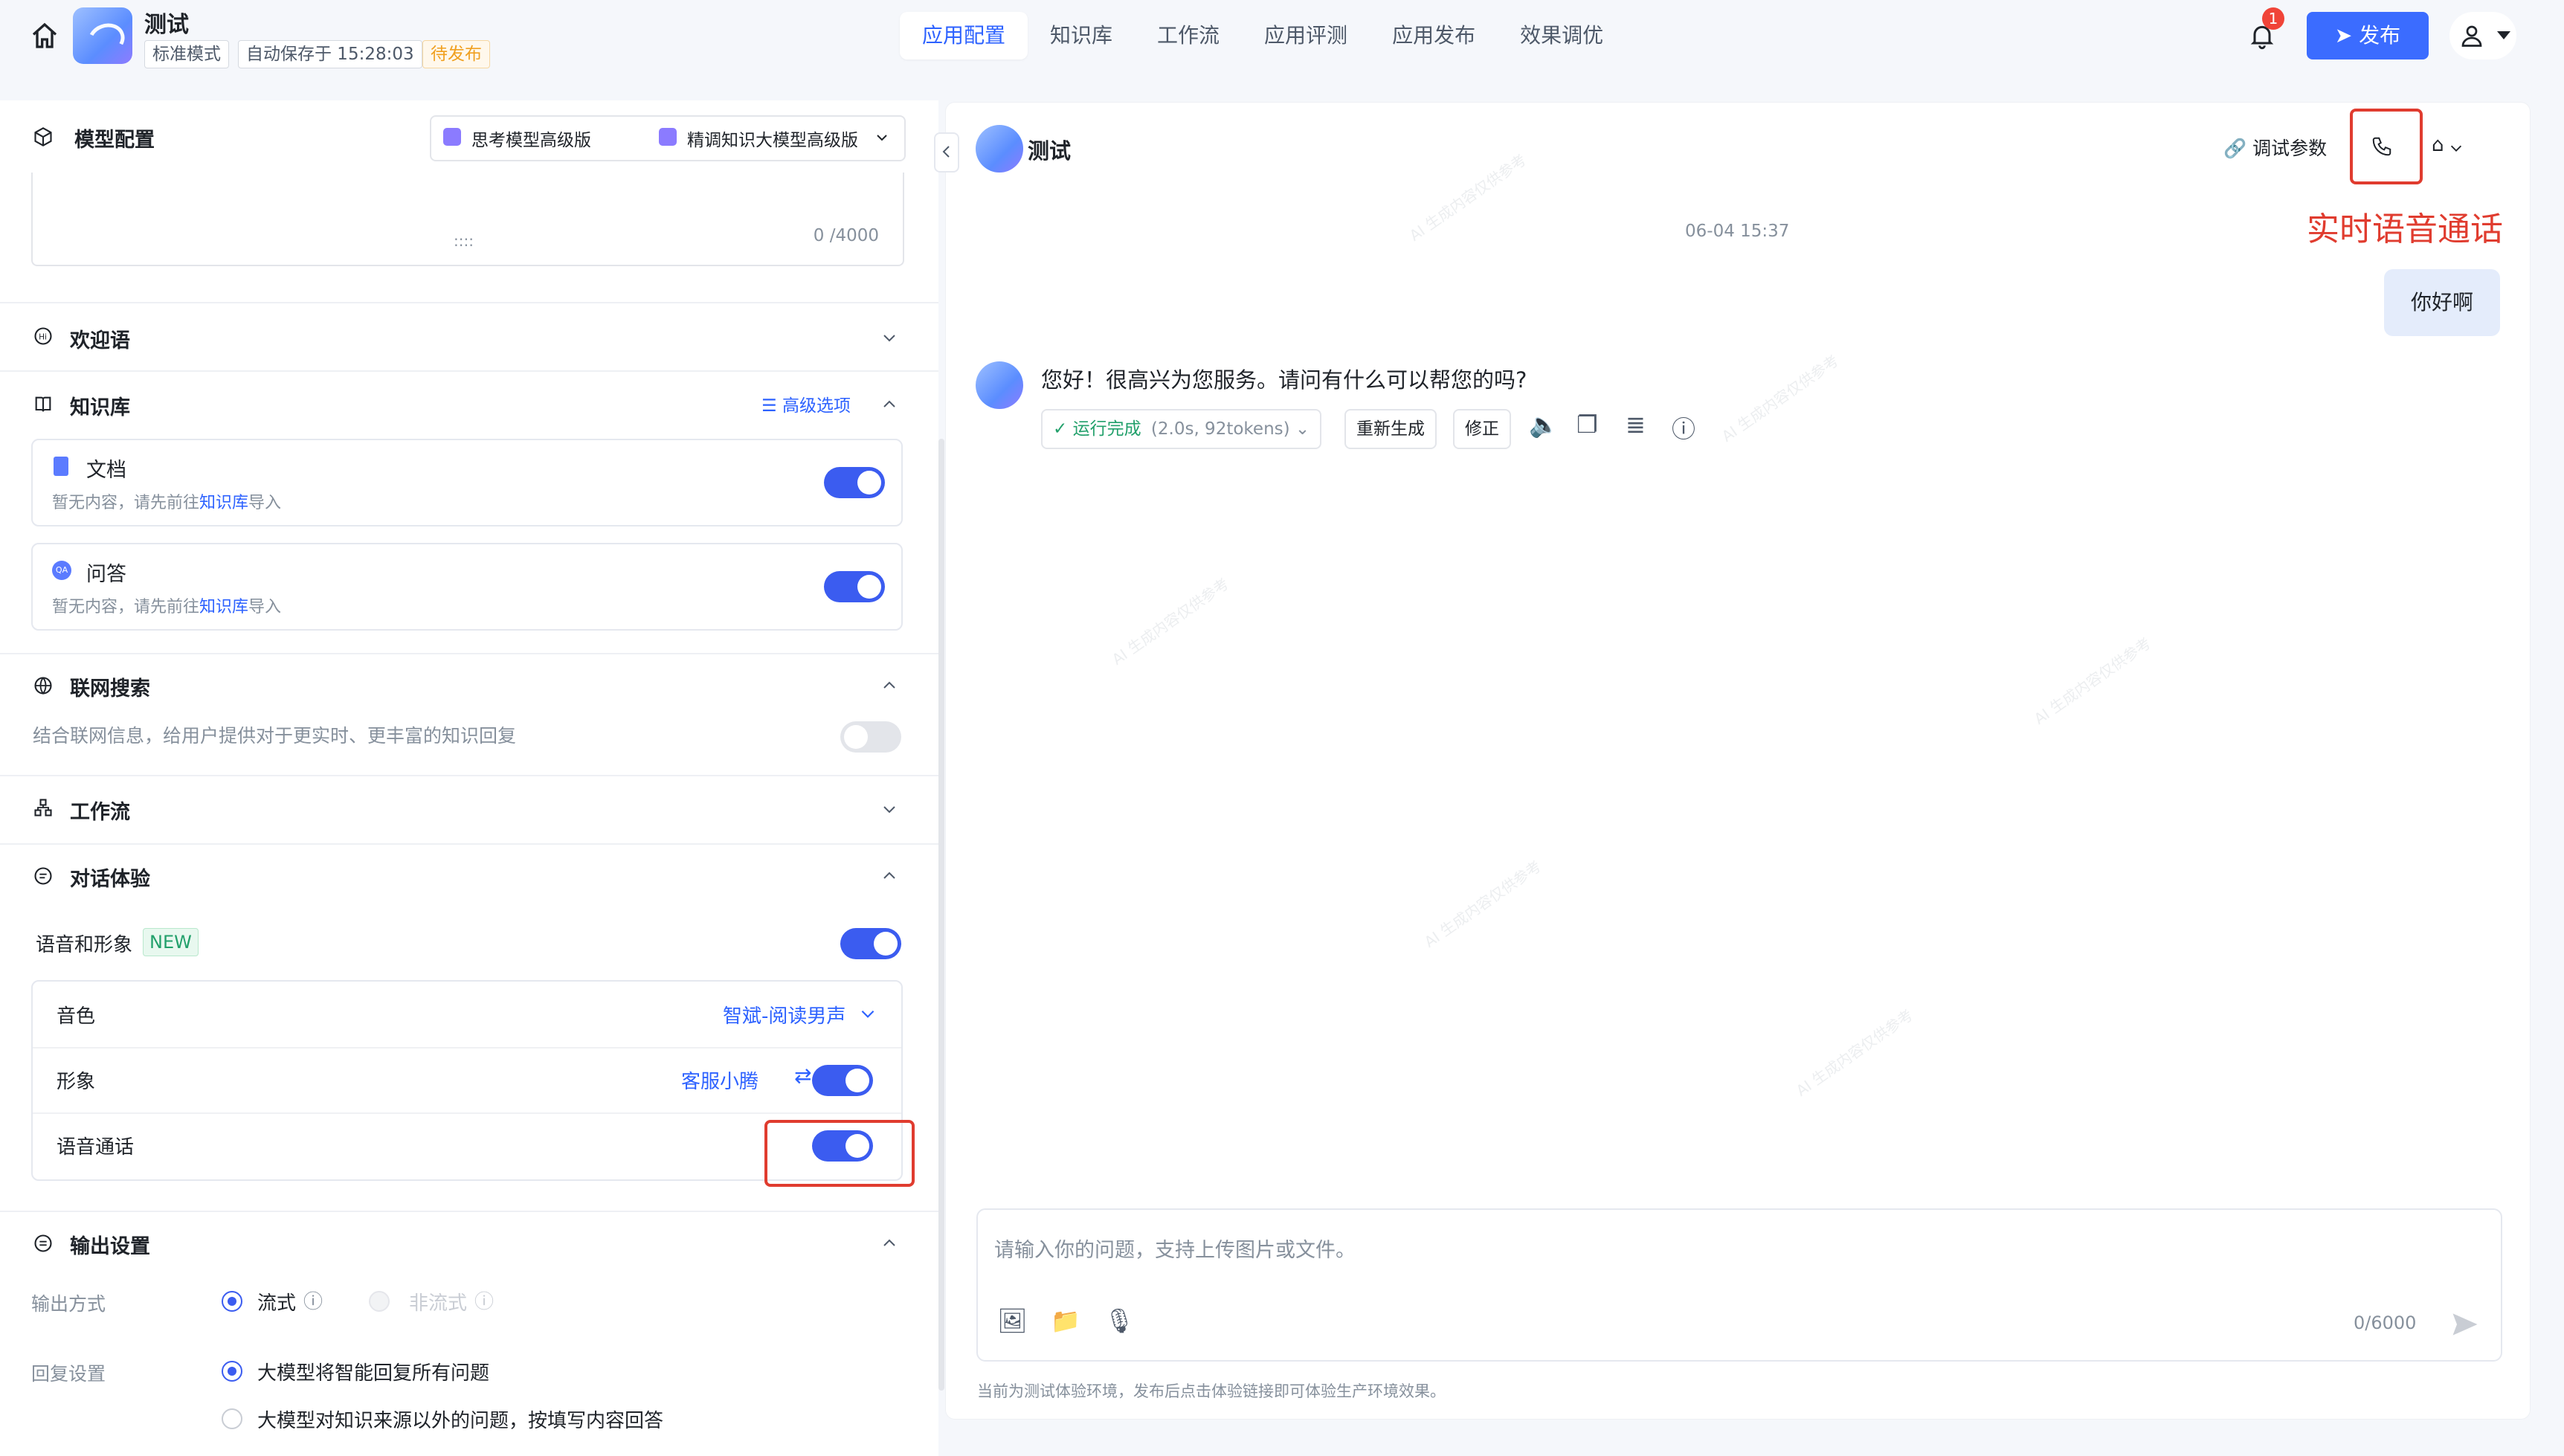 This screenshot has height=1456, width=2564. I want to click on clean-icon: ⌂, so click(2438, 145).